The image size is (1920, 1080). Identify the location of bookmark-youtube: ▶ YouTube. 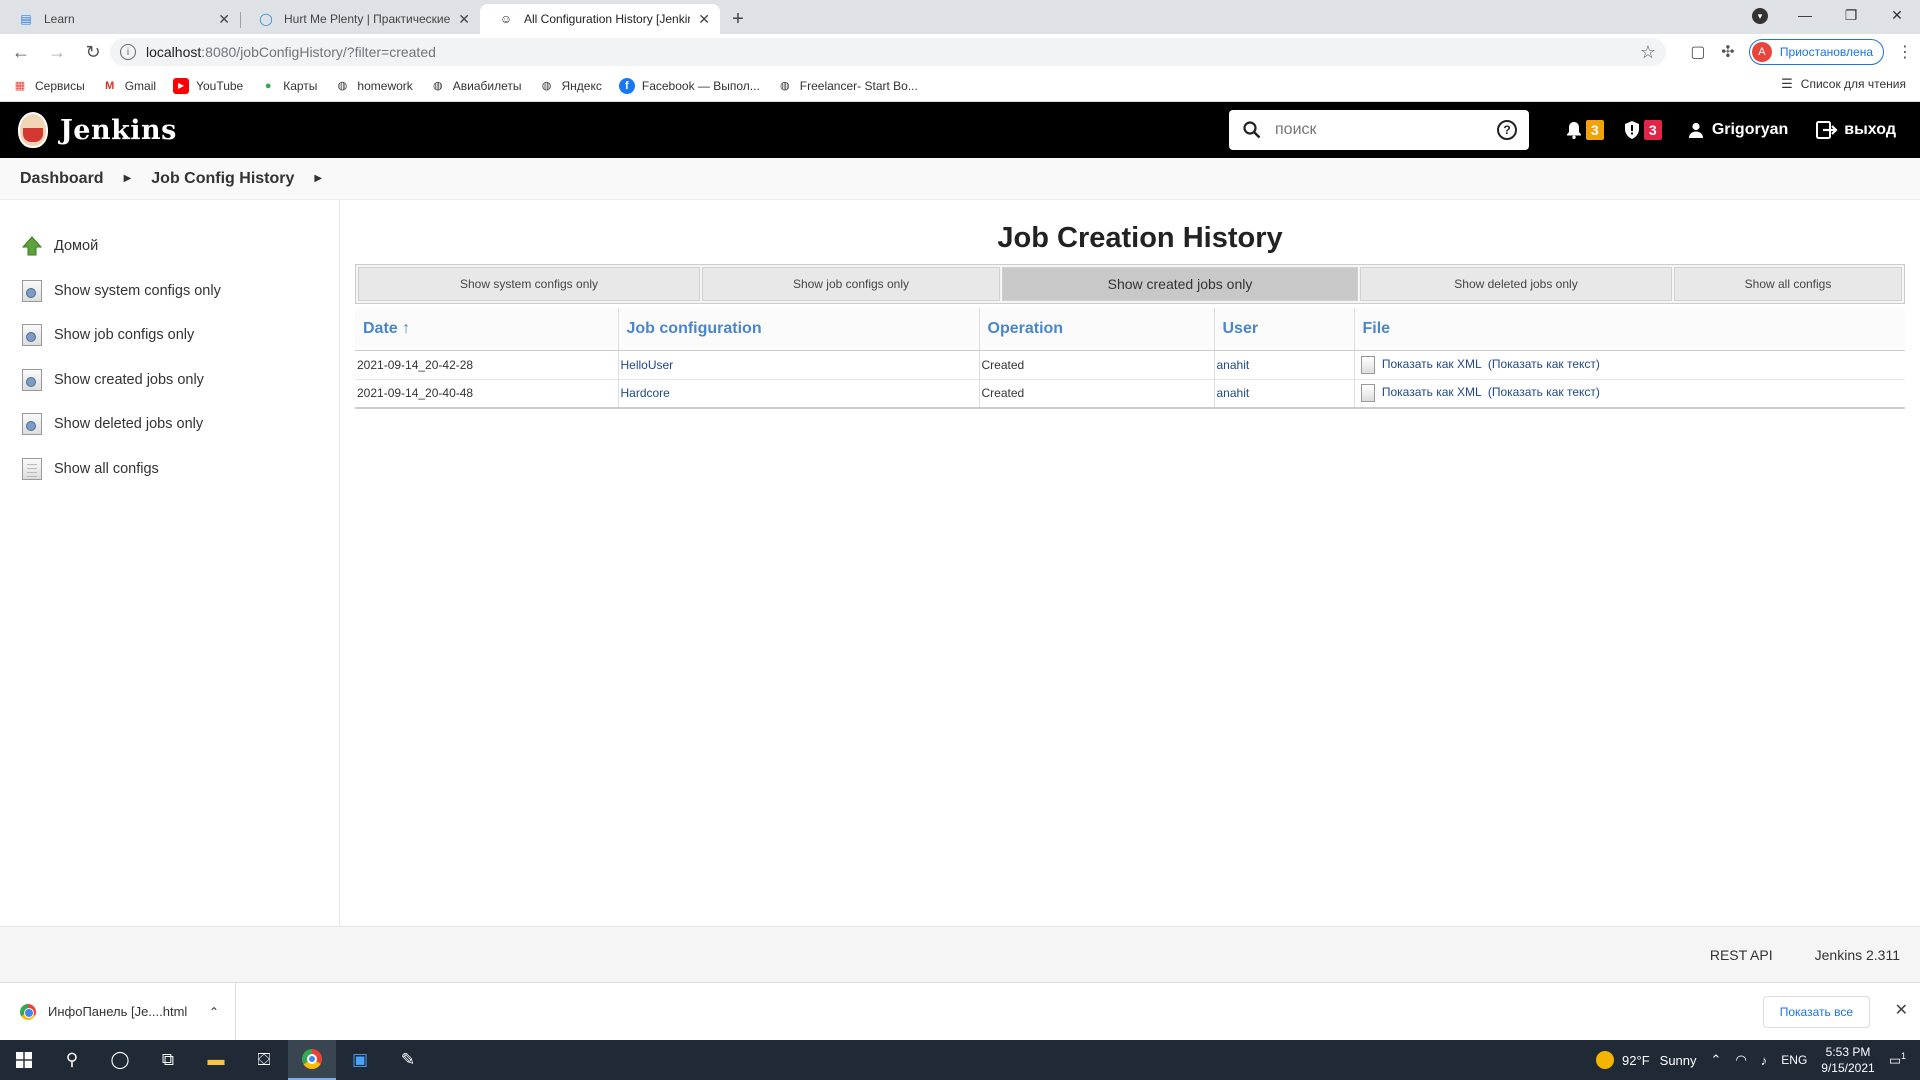
(208, 85).